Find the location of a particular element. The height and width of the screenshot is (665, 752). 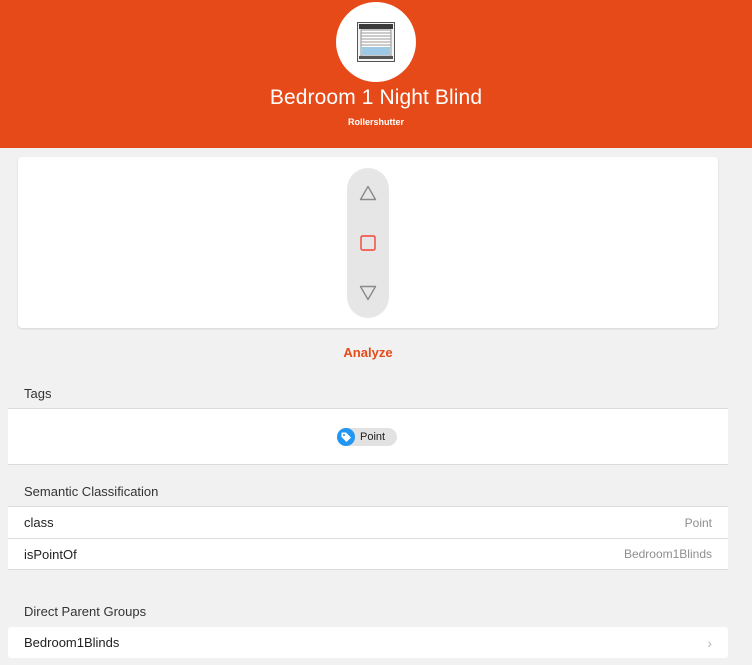

item-avatar is located at coordinates (376, 42).